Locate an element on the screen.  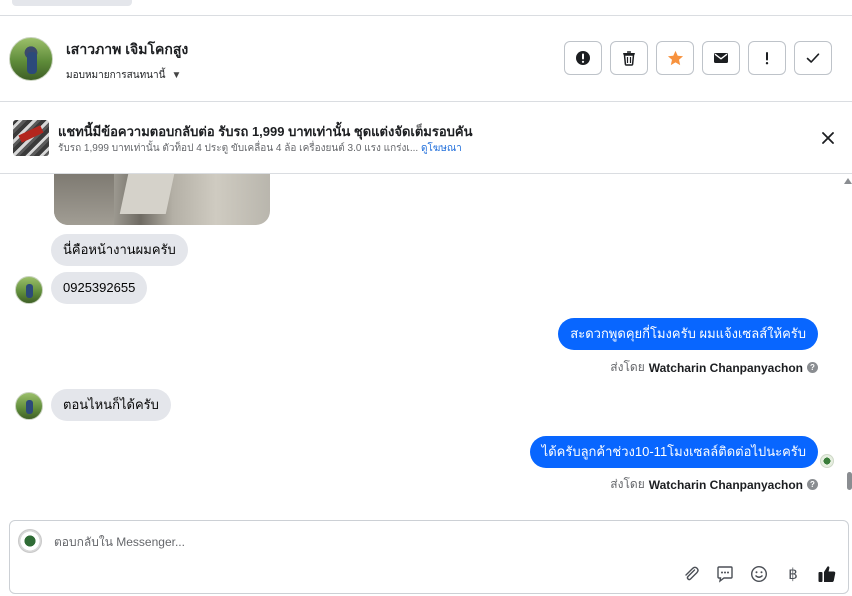
star-icon is located at coordinates (675, 57).